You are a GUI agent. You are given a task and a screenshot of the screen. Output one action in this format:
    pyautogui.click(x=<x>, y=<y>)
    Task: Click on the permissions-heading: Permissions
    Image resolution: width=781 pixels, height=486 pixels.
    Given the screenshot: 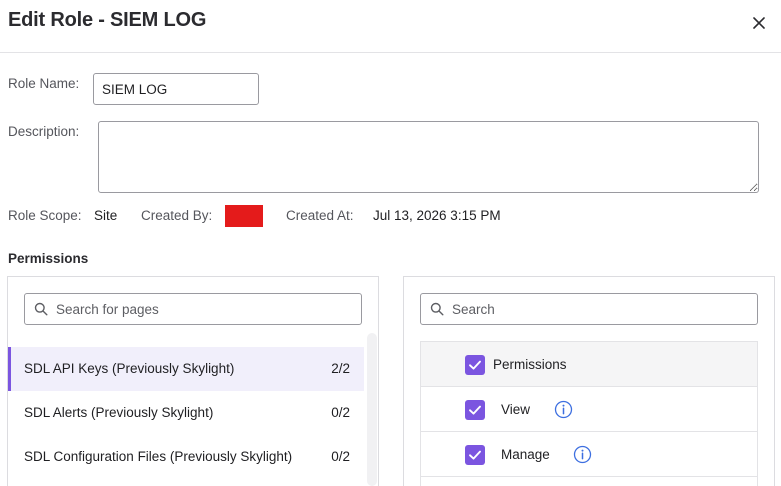 What is the action you would take?
    pyautogui.click(x=48, y=258)
    